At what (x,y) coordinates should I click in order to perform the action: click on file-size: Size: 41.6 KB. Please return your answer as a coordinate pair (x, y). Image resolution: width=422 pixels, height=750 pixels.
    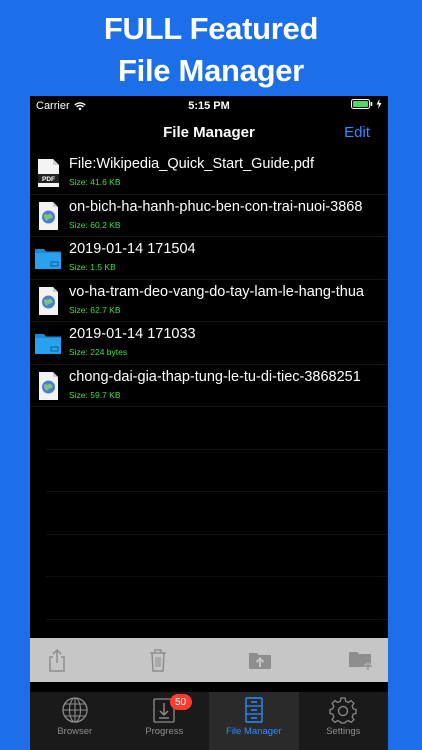
    Looking at the image, I should click on (95, 182).